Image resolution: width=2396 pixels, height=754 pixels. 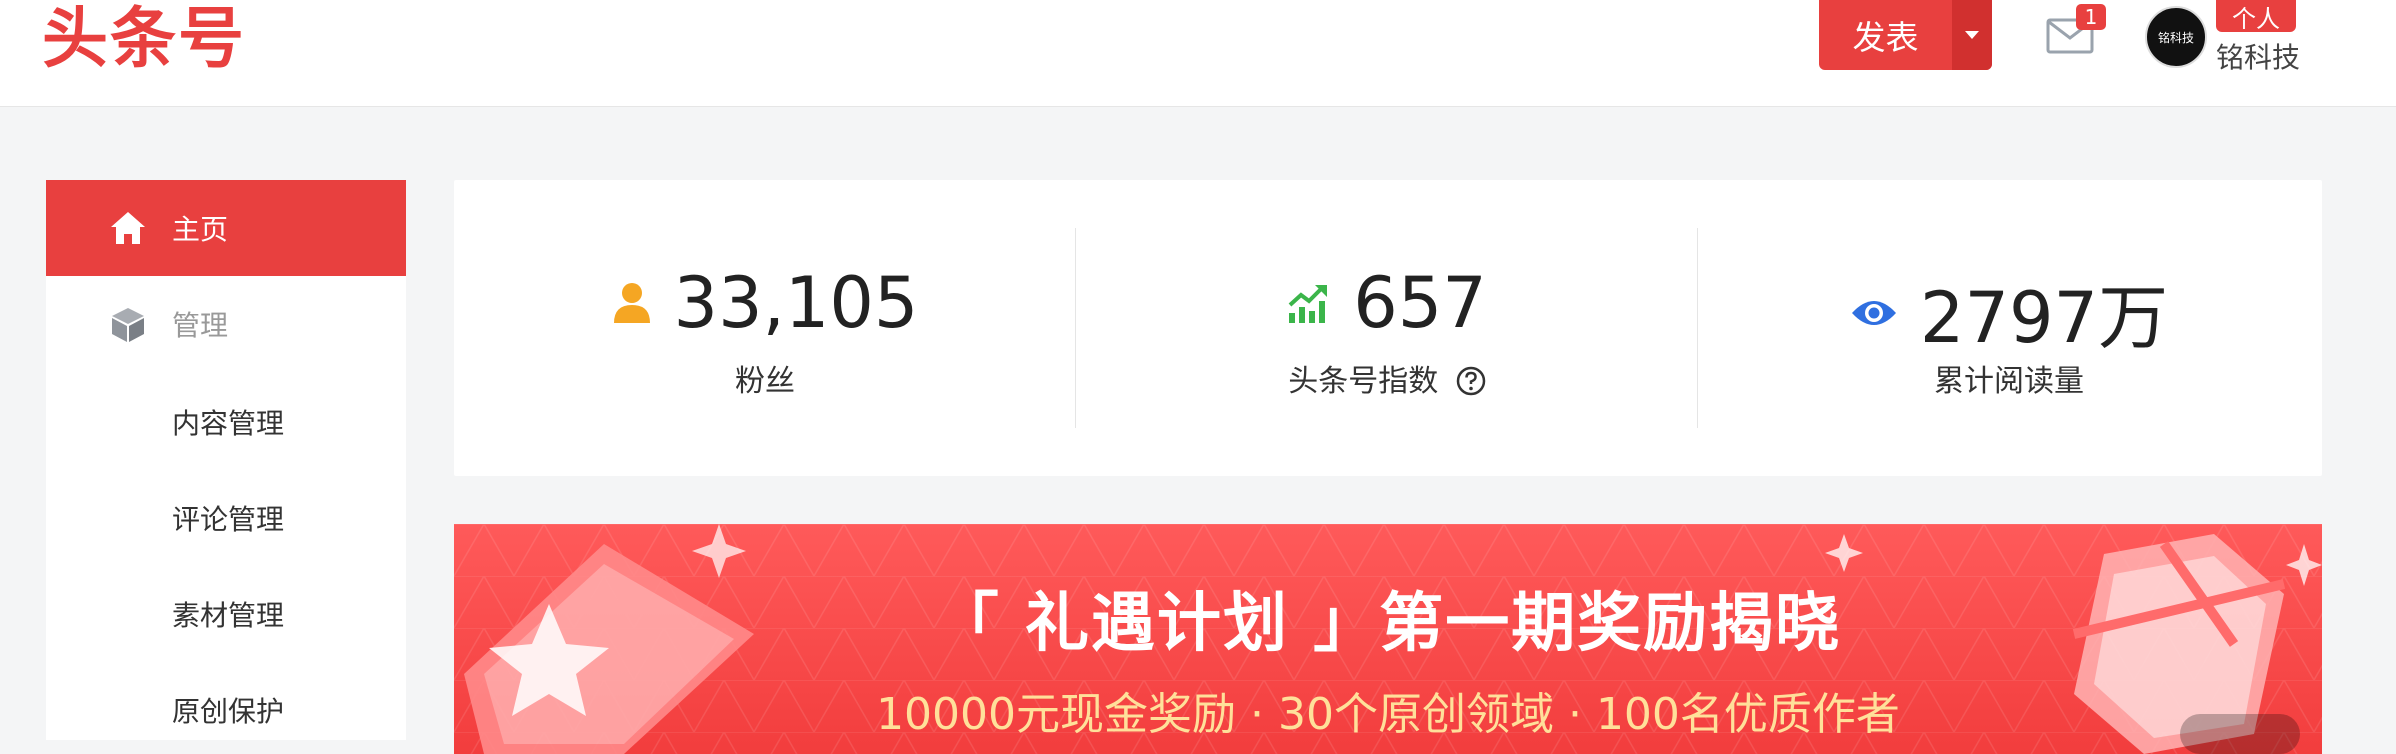 What do you see at coordinates (1308, 304) in the screenshot?
I see `trend-icon` at bounding box center [1308, 304].